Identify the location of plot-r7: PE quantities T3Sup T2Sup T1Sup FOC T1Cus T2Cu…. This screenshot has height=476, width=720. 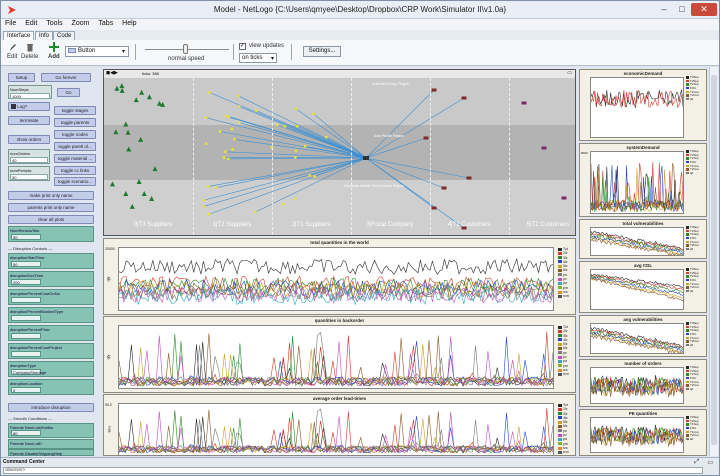
(643, 432).